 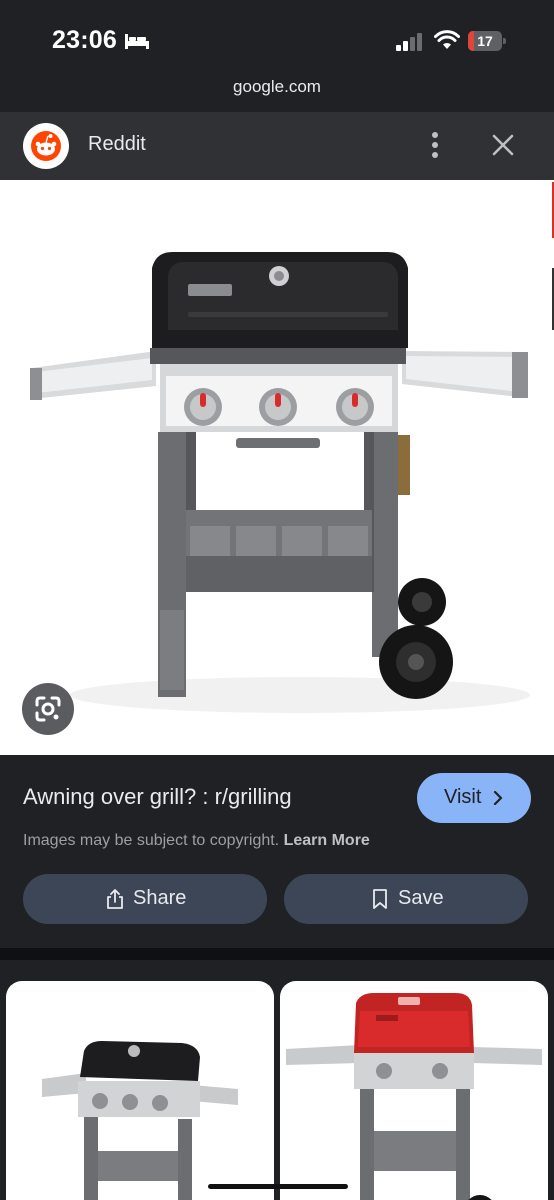 What do you see at coordinates (151, 840) in the screenshot?
I see `copyright-text: Images may be subject to copyright.` at bounding box center [151, 840].